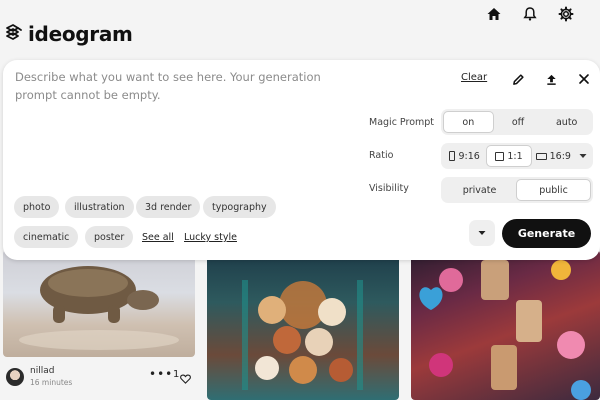  I want to click on magic-prompt-toggle: on off auto, so click(517, 122).